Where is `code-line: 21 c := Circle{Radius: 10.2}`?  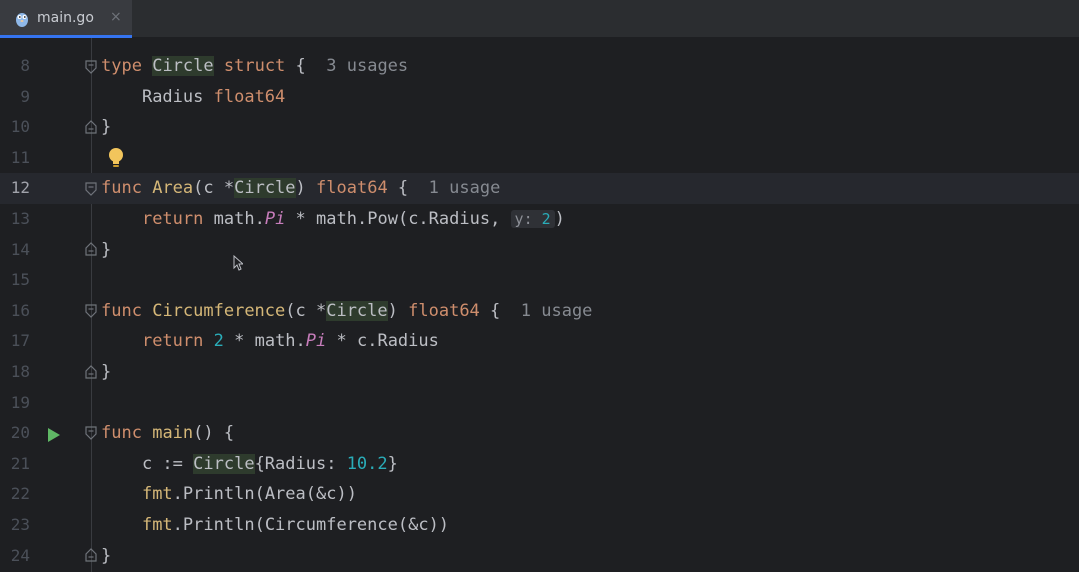
code-line: 21 c := Circle{Radius: 10.2} is located at coordinates (539, 464).